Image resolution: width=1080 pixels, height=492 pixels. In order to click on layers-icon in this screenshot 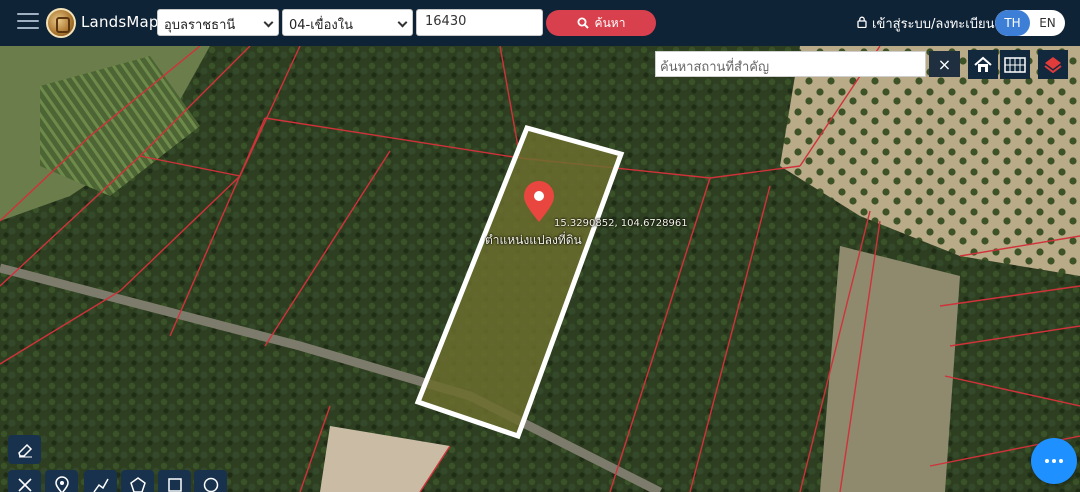, I will do `click(1053, 64)`.